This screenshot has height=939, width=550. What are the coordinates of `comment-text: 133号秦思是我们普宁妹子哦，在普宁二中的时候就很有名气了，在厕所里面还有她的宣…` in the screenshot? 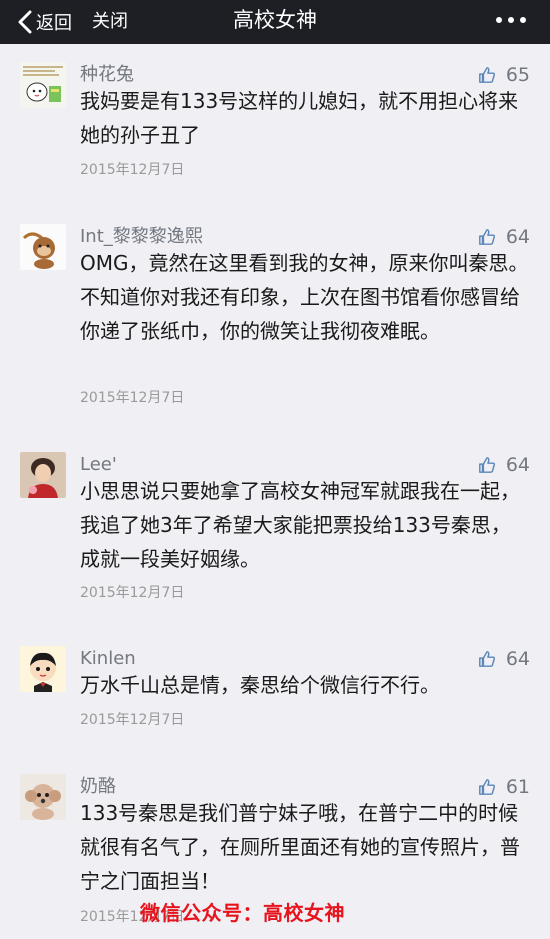 It's located at (300, 847).